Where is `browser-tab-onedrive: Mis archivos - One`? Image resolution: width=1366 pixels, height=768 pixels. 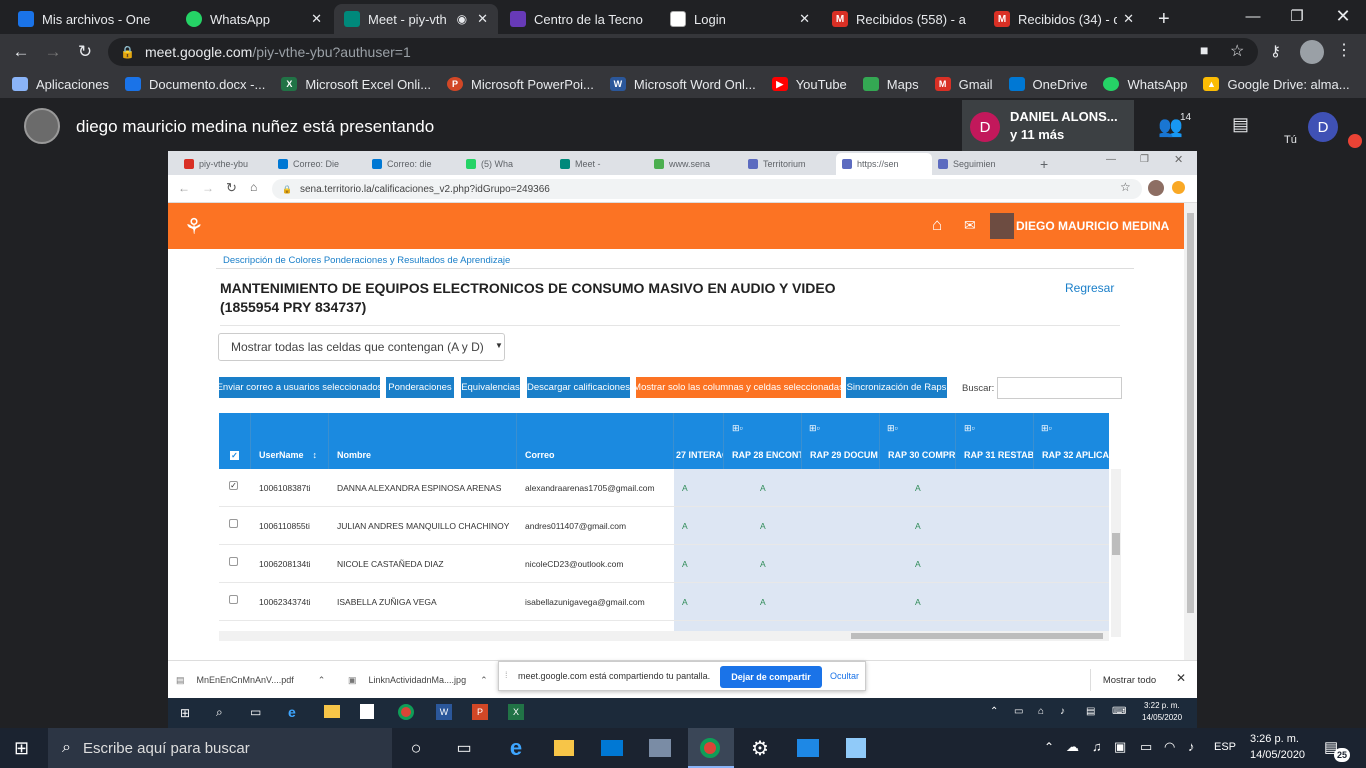
browser-tab-onedrive: Mis archivos - One is located at coordinates (92, 19).